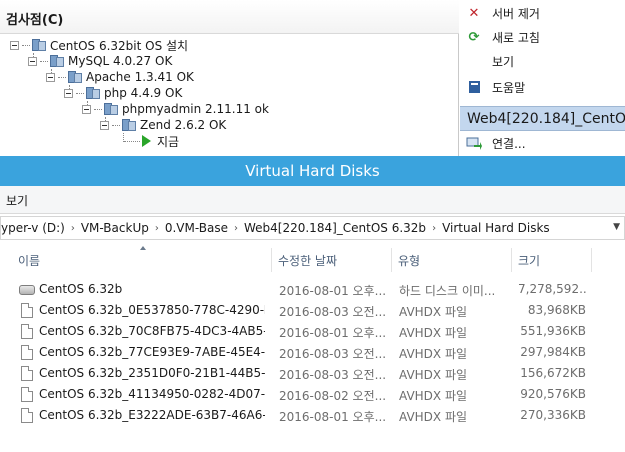 This screenshot has width=625, height=452. I want to click on checkpoint-label: phpmyadmin 2.11.11 ok, so click(195, 109).